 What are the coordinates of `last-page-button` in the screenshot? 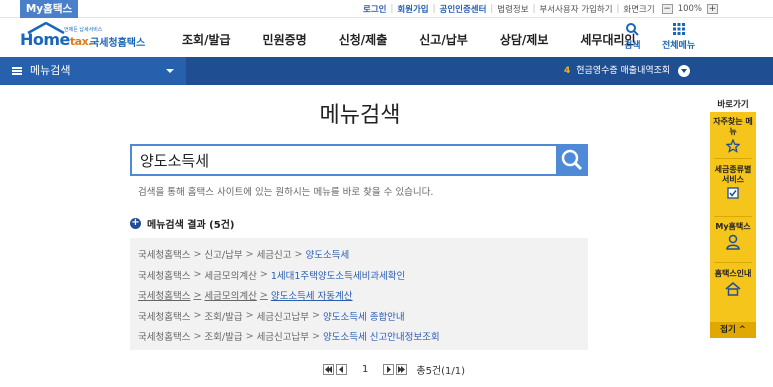 It's located at (402, 369).